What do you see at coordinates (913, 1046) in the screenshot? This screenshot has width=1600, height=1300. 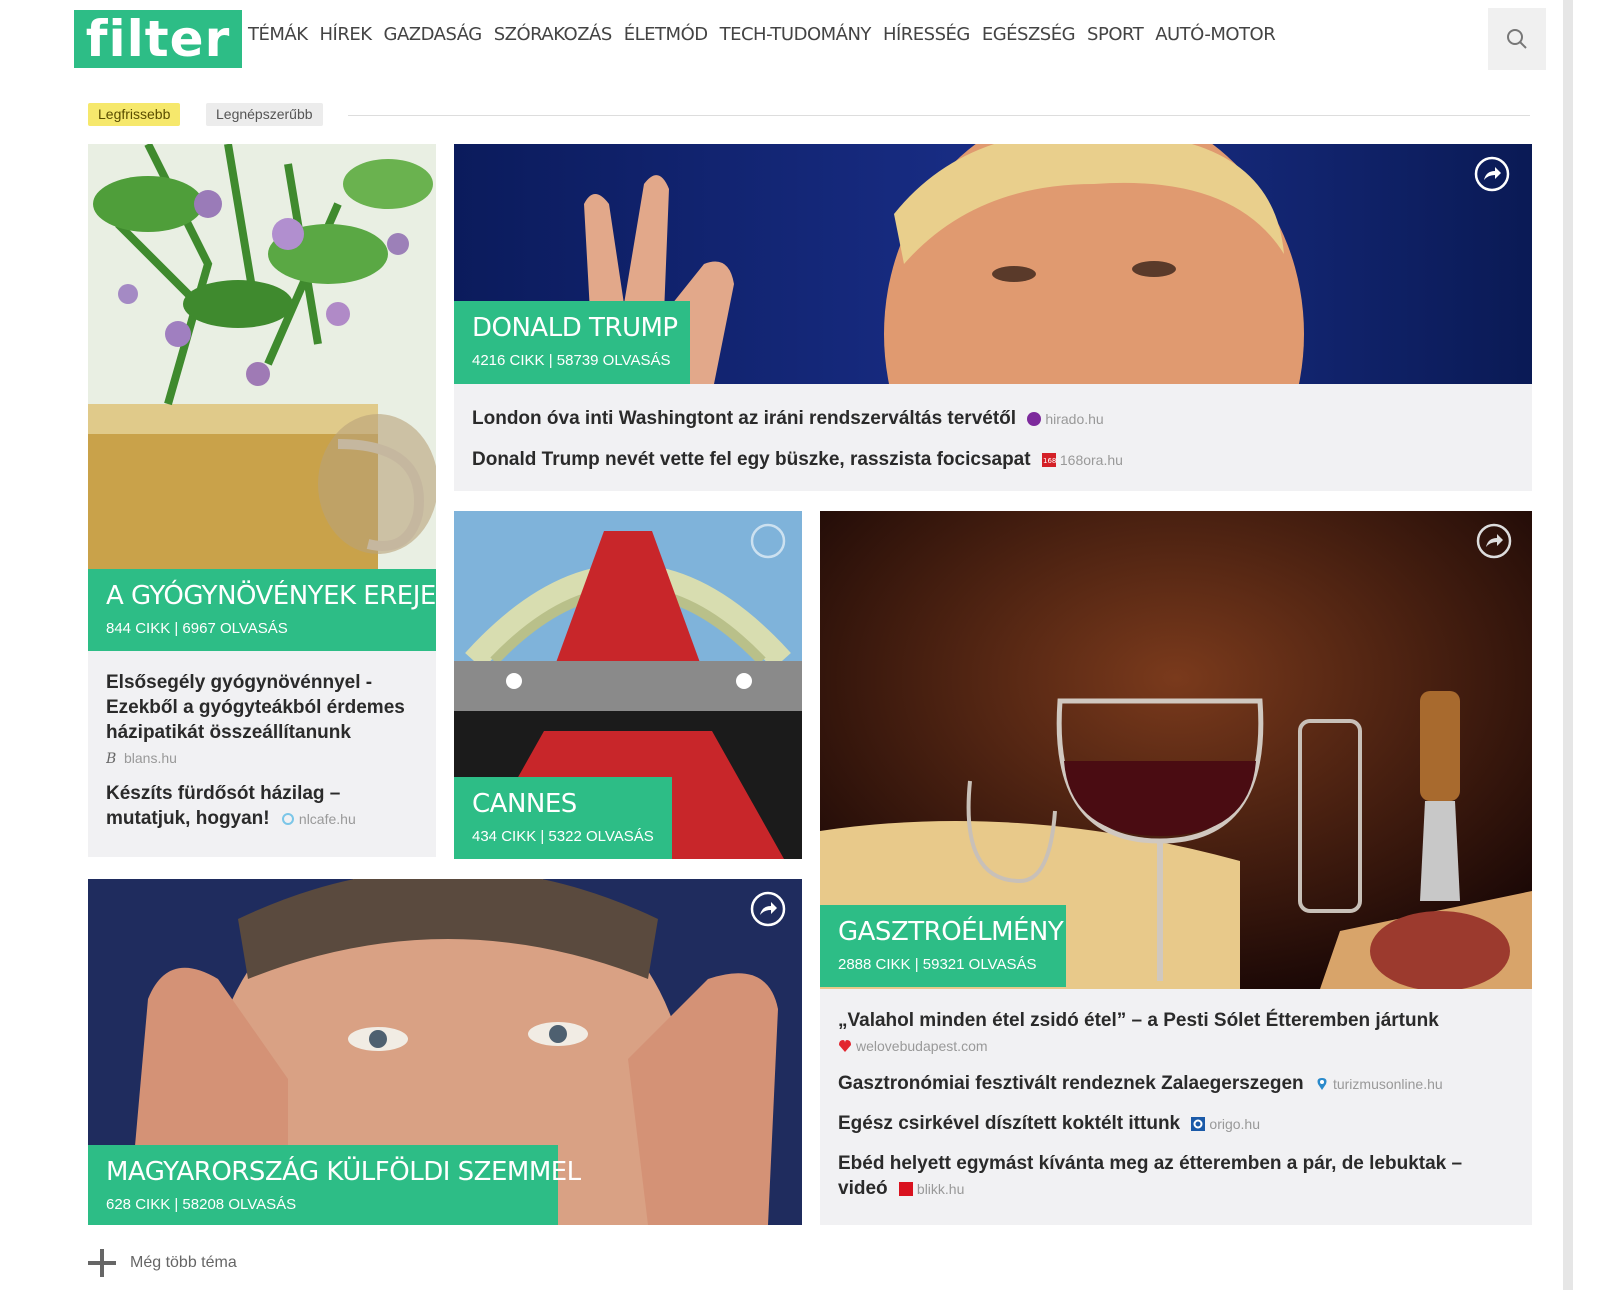 I see `article-source: welovebudapest.com` at bounding box center [913, 1046].